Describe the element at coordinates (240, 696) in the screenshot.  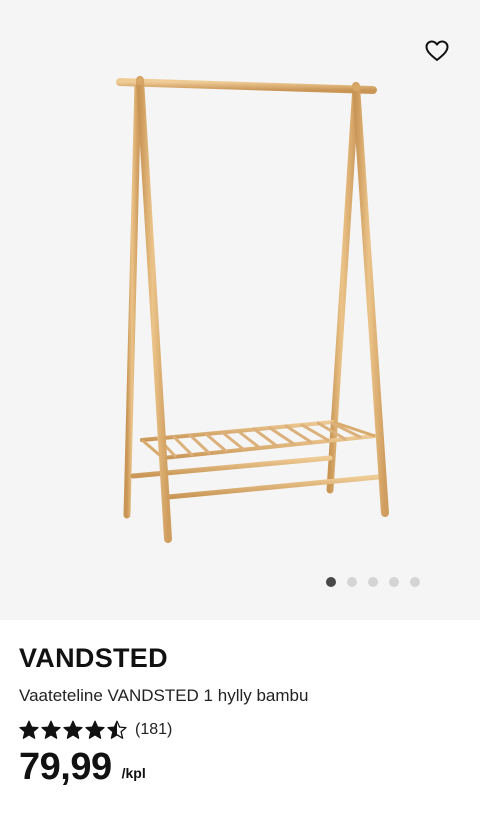
I see `product-description: Vaateteline VANDSTED 1 hylly bambu` at that location.